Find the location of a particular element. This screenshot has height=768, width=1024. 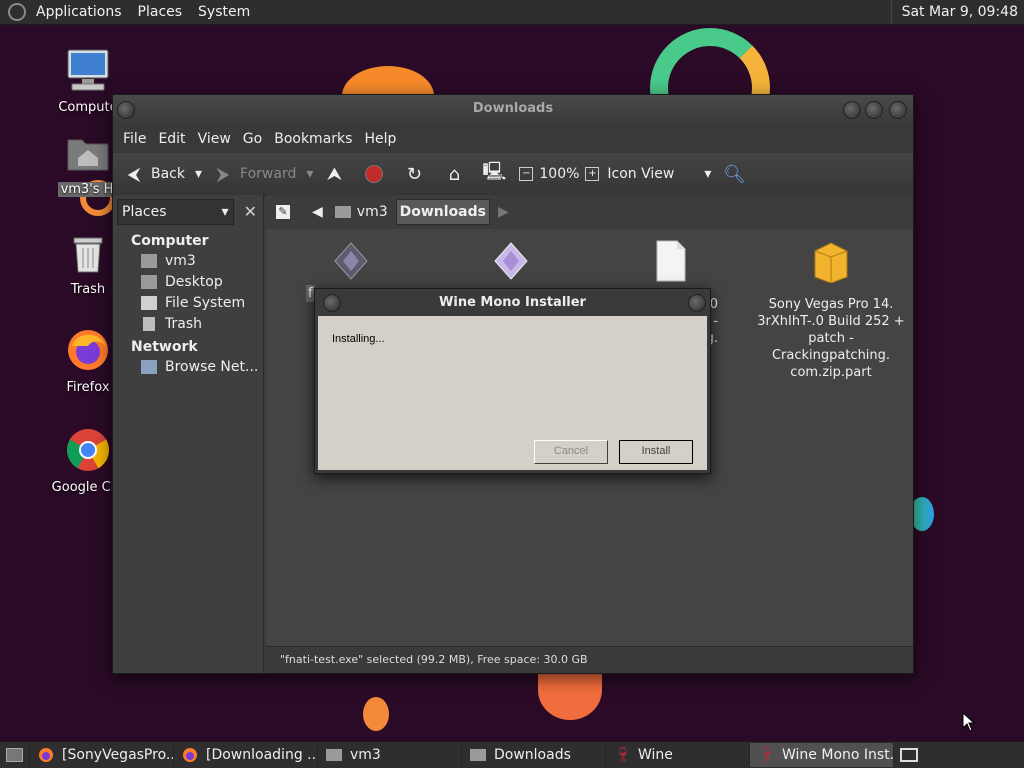

maximize-button is located at coordinates (874, 110).